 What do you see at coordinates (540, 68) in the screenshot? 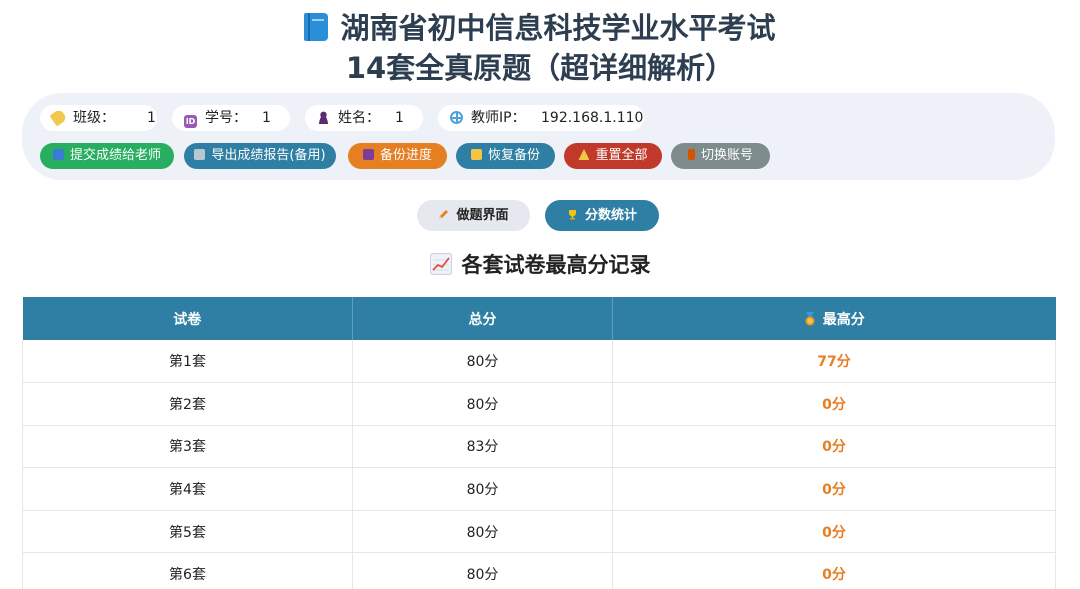
I see `page-subtitle: 14套全真原题（超详细解析）` at bounding box center [540, 68].